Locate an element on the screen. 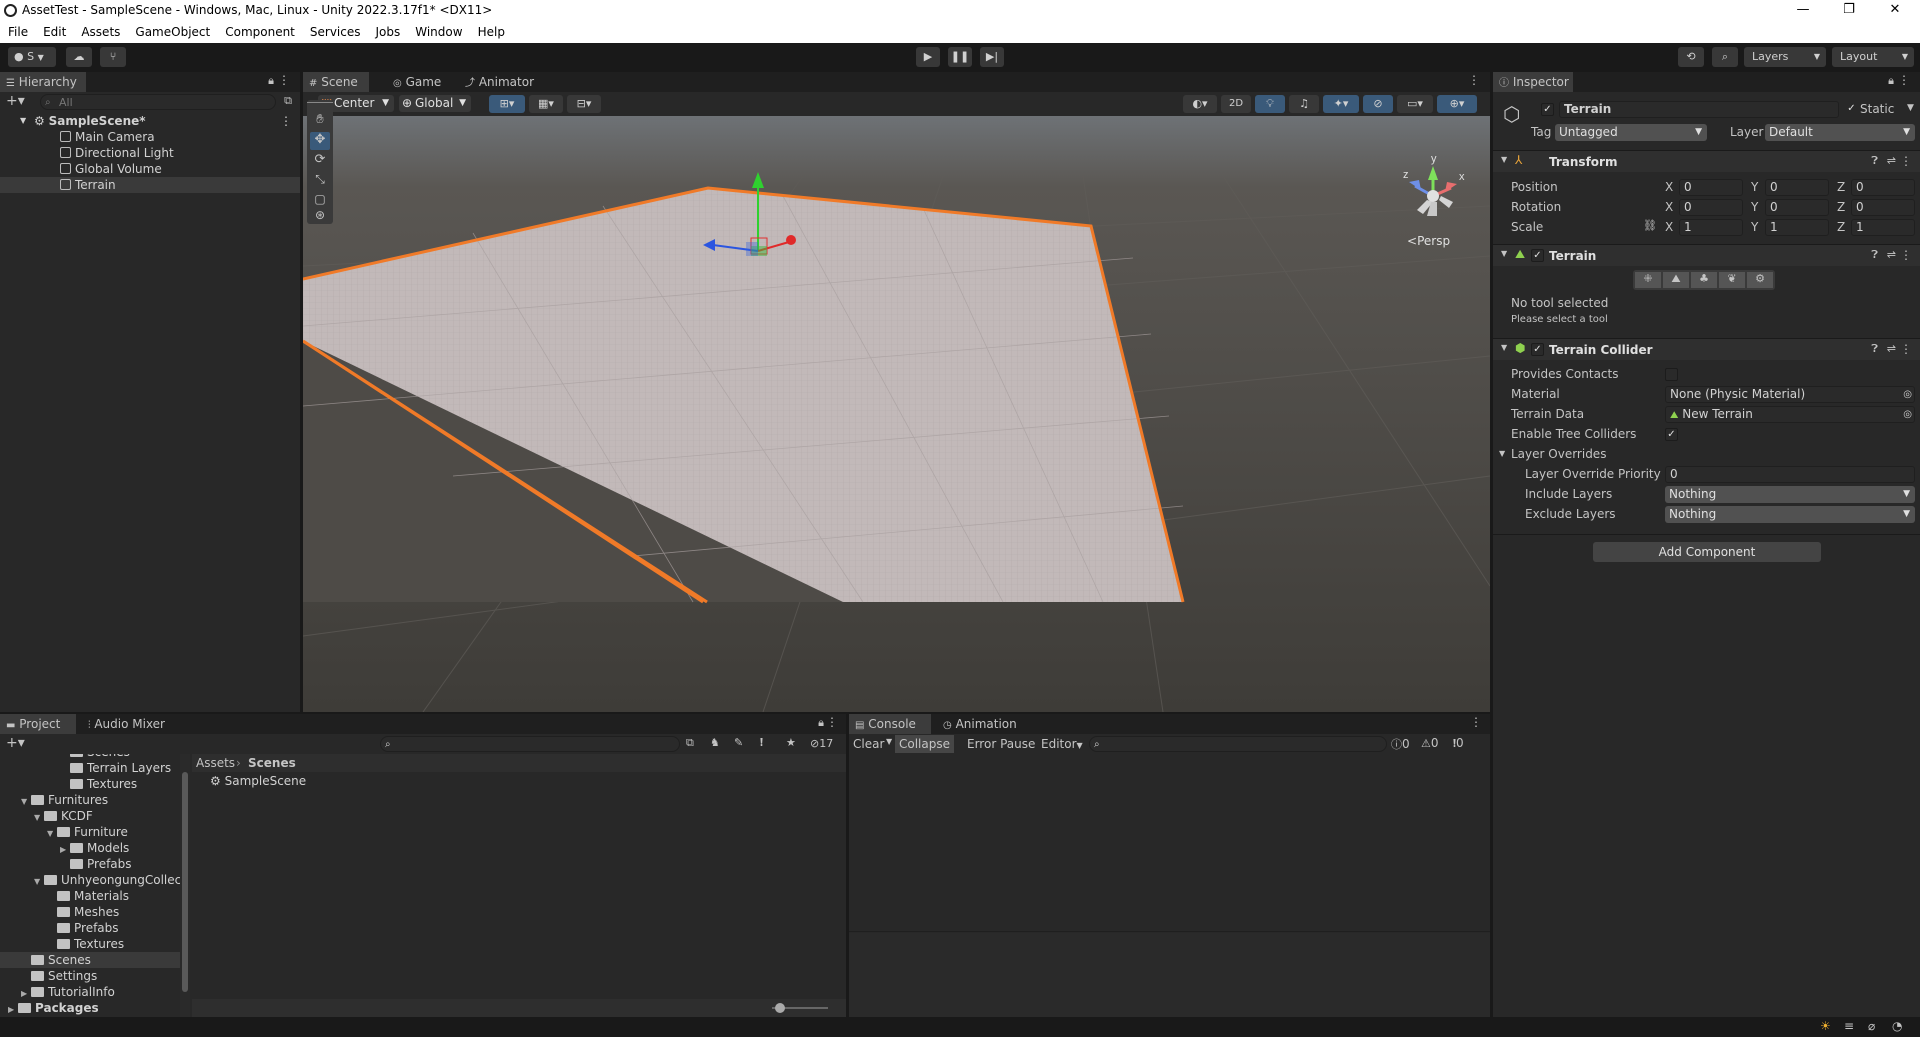 The image size is (1920, 1037). hierarchy-item-main-camera: Main Camera is located at coordinates (150, 137).